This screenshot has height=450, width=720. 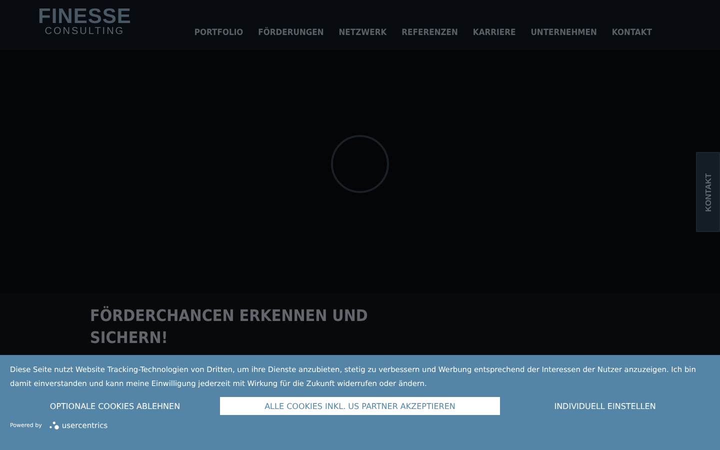 I want to click on nav-link: PORTFOLIO, so click(x=219, y=33).